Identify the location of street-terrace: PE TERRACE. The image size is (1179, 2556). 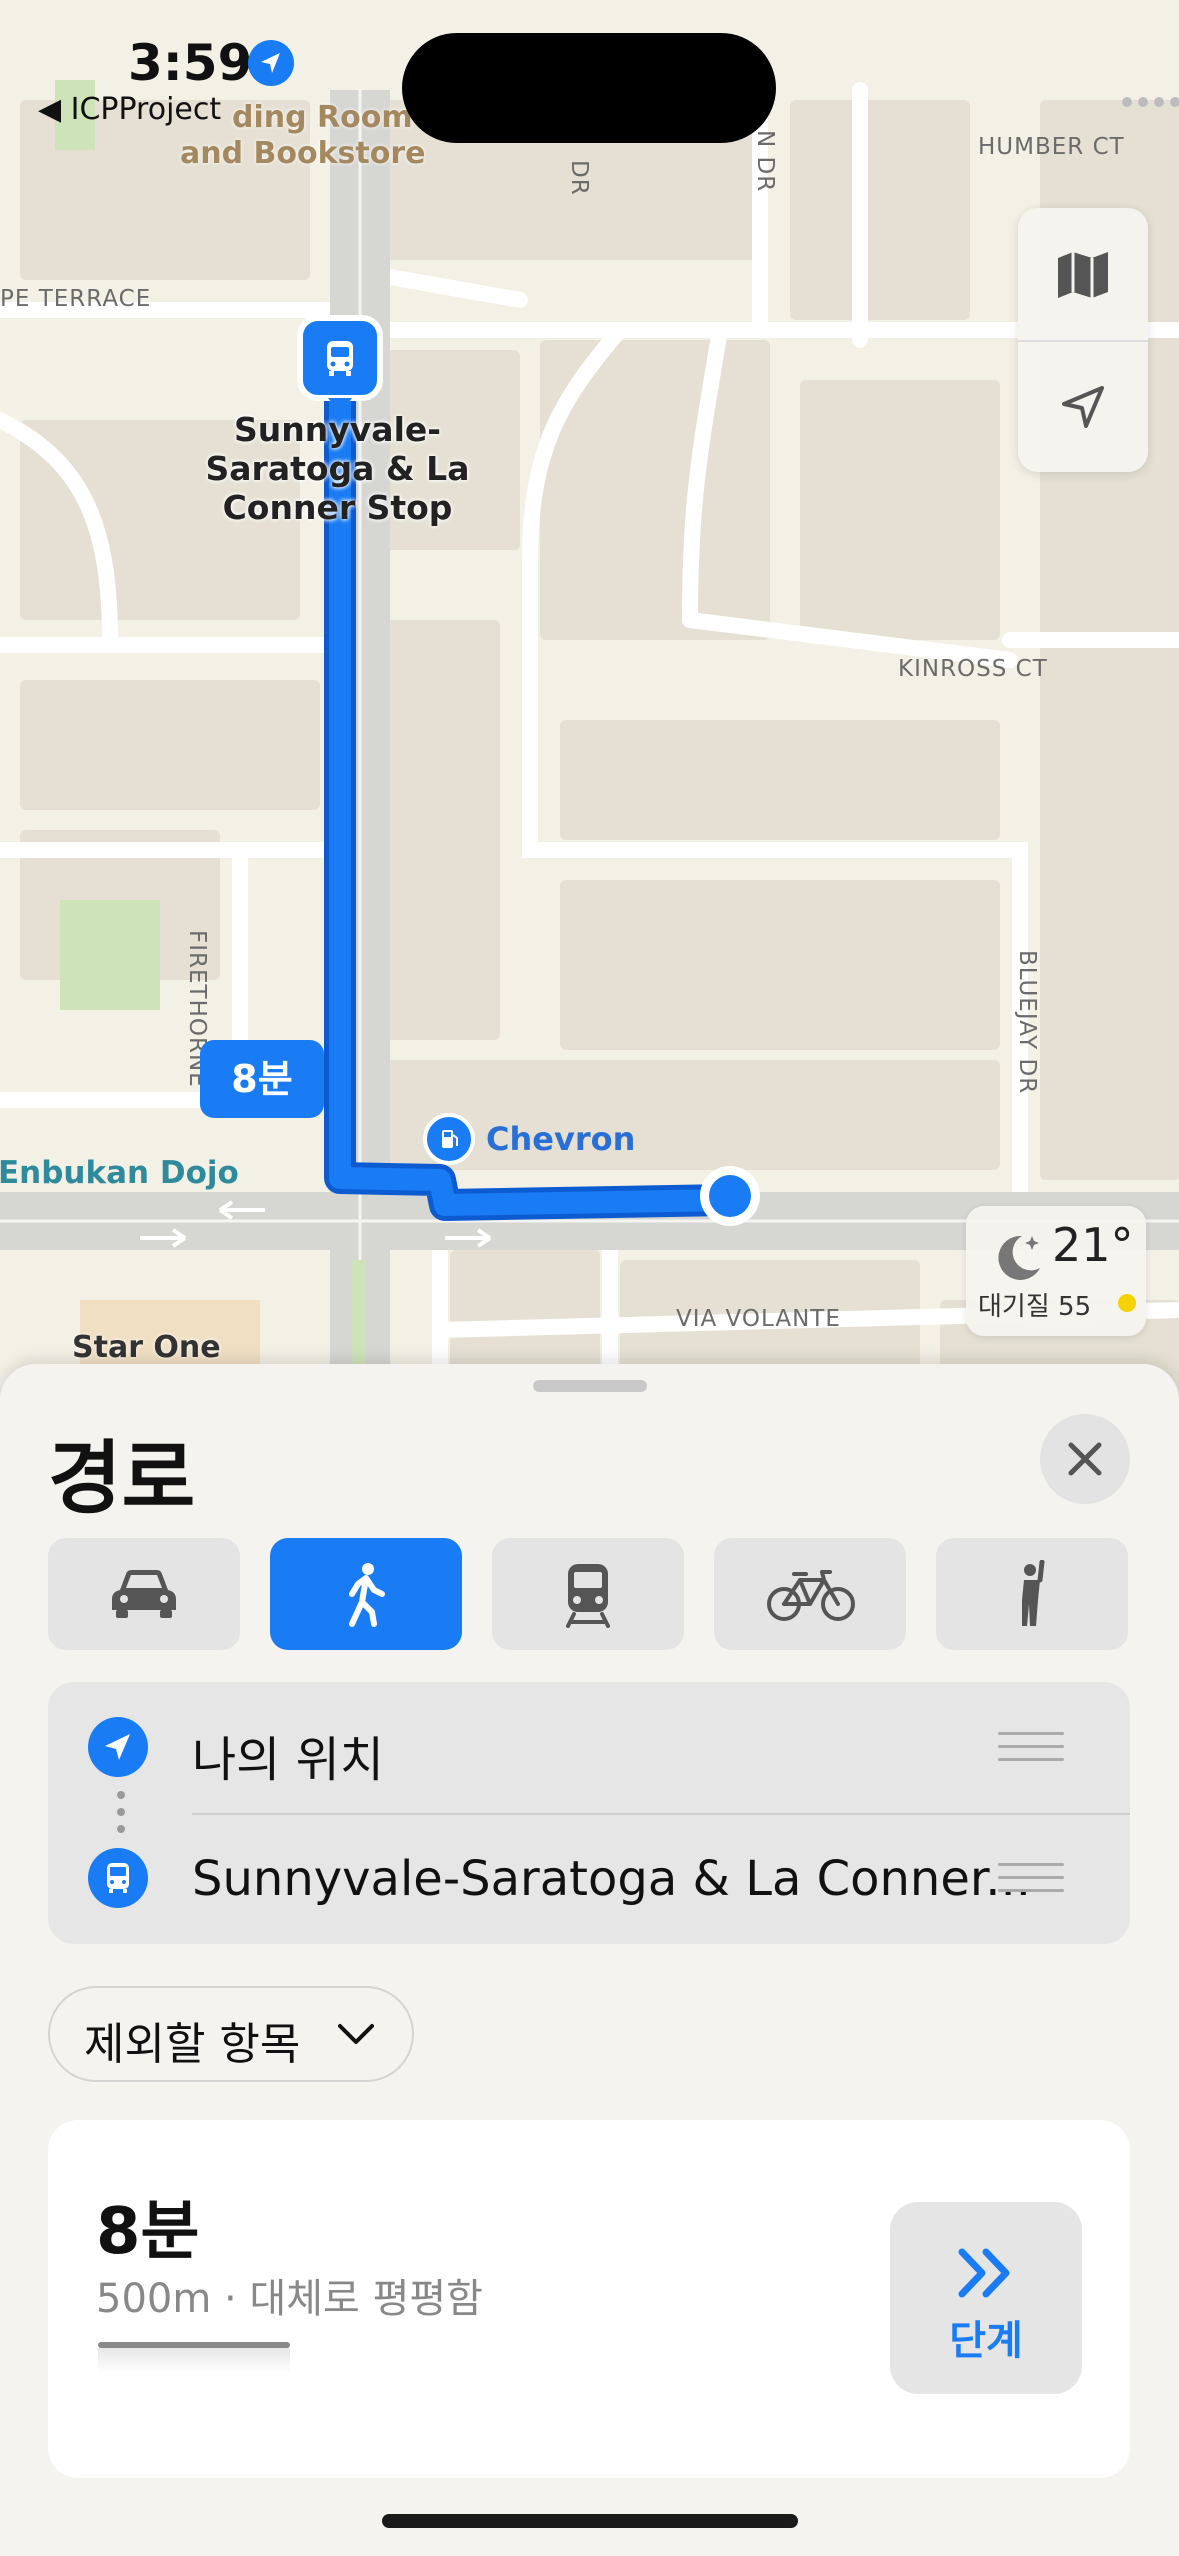
(76, 299).